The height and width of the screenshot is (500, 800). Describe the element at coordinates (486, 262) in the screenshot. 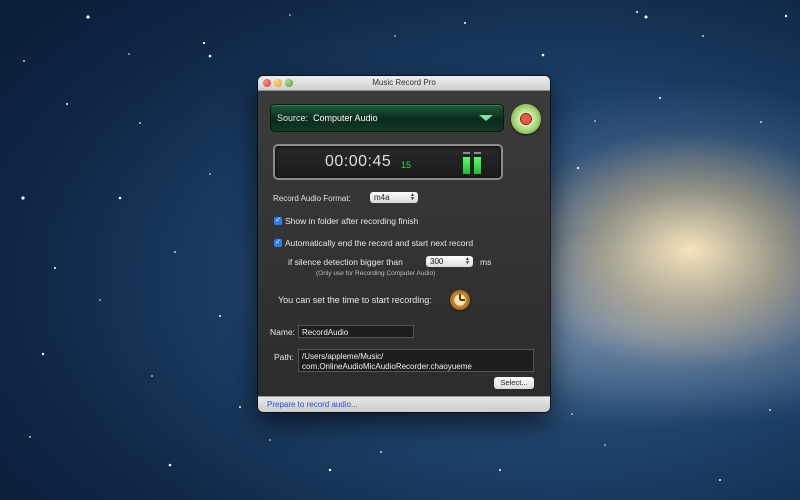

I see `silence-unit: ms` at that location.